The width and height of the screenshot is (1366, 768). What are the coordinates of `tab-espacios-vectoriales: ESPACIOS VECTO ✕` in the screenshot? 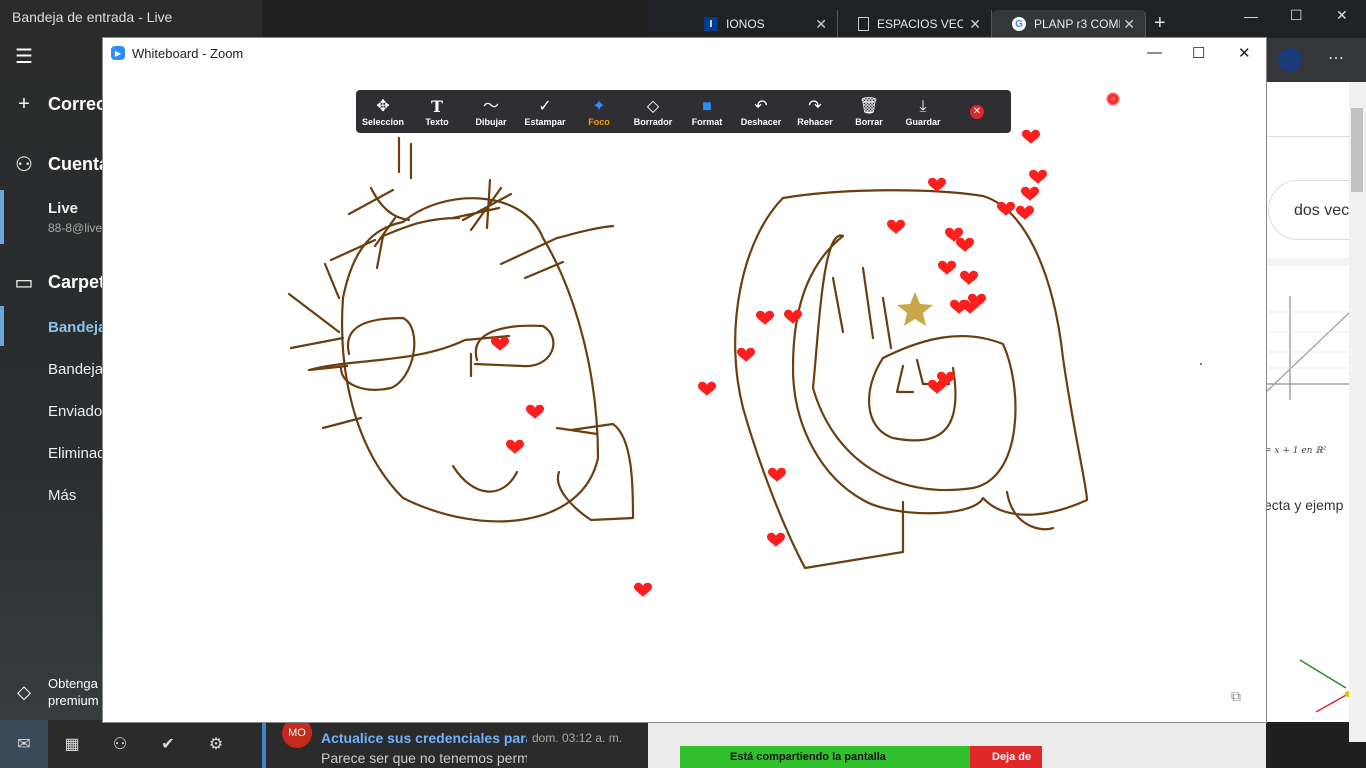 It's located at (915, 24).